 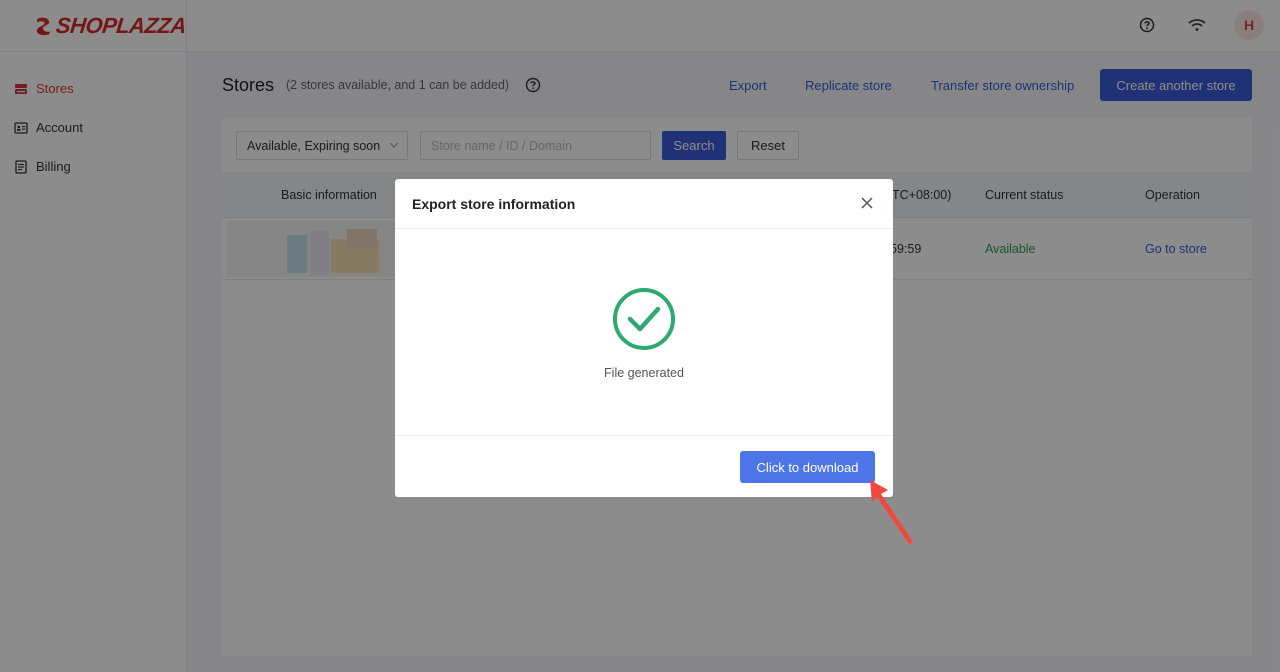 What do you see at coordinates (494, 204) in the screenshot?
I see `modal-title: Export store information` at bounding box center [494, 204].